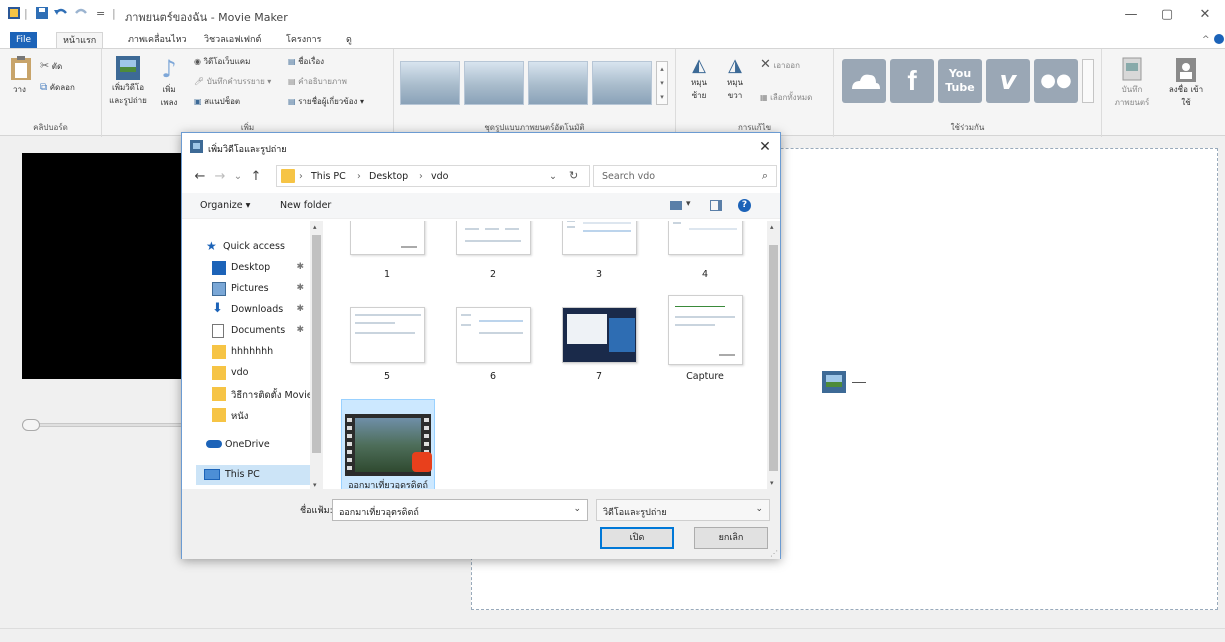 This screenshot has height=642, width=1225. I want to click on preview-pane-icon, so click(716, 205).